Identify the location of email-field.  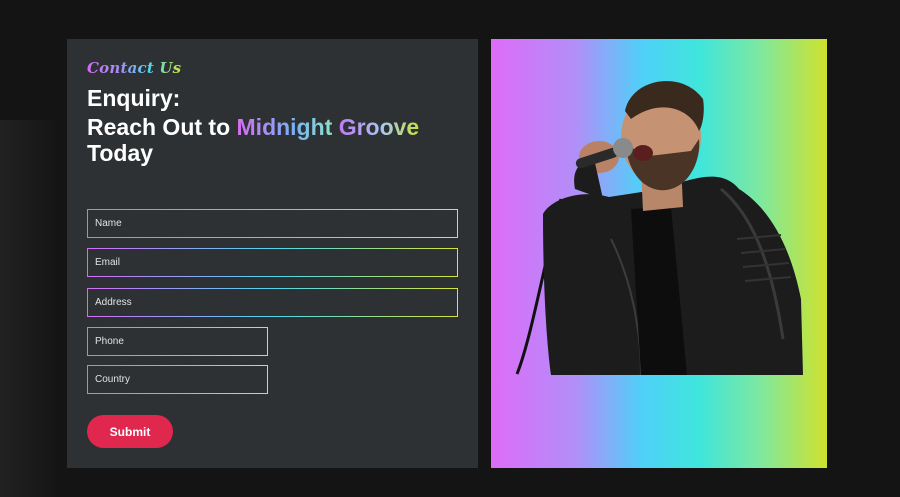
(272, 262).